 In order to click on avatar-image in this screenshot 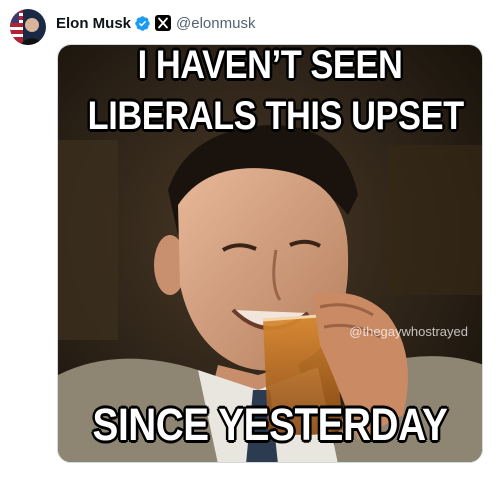, I will do `click(28, 27)`.